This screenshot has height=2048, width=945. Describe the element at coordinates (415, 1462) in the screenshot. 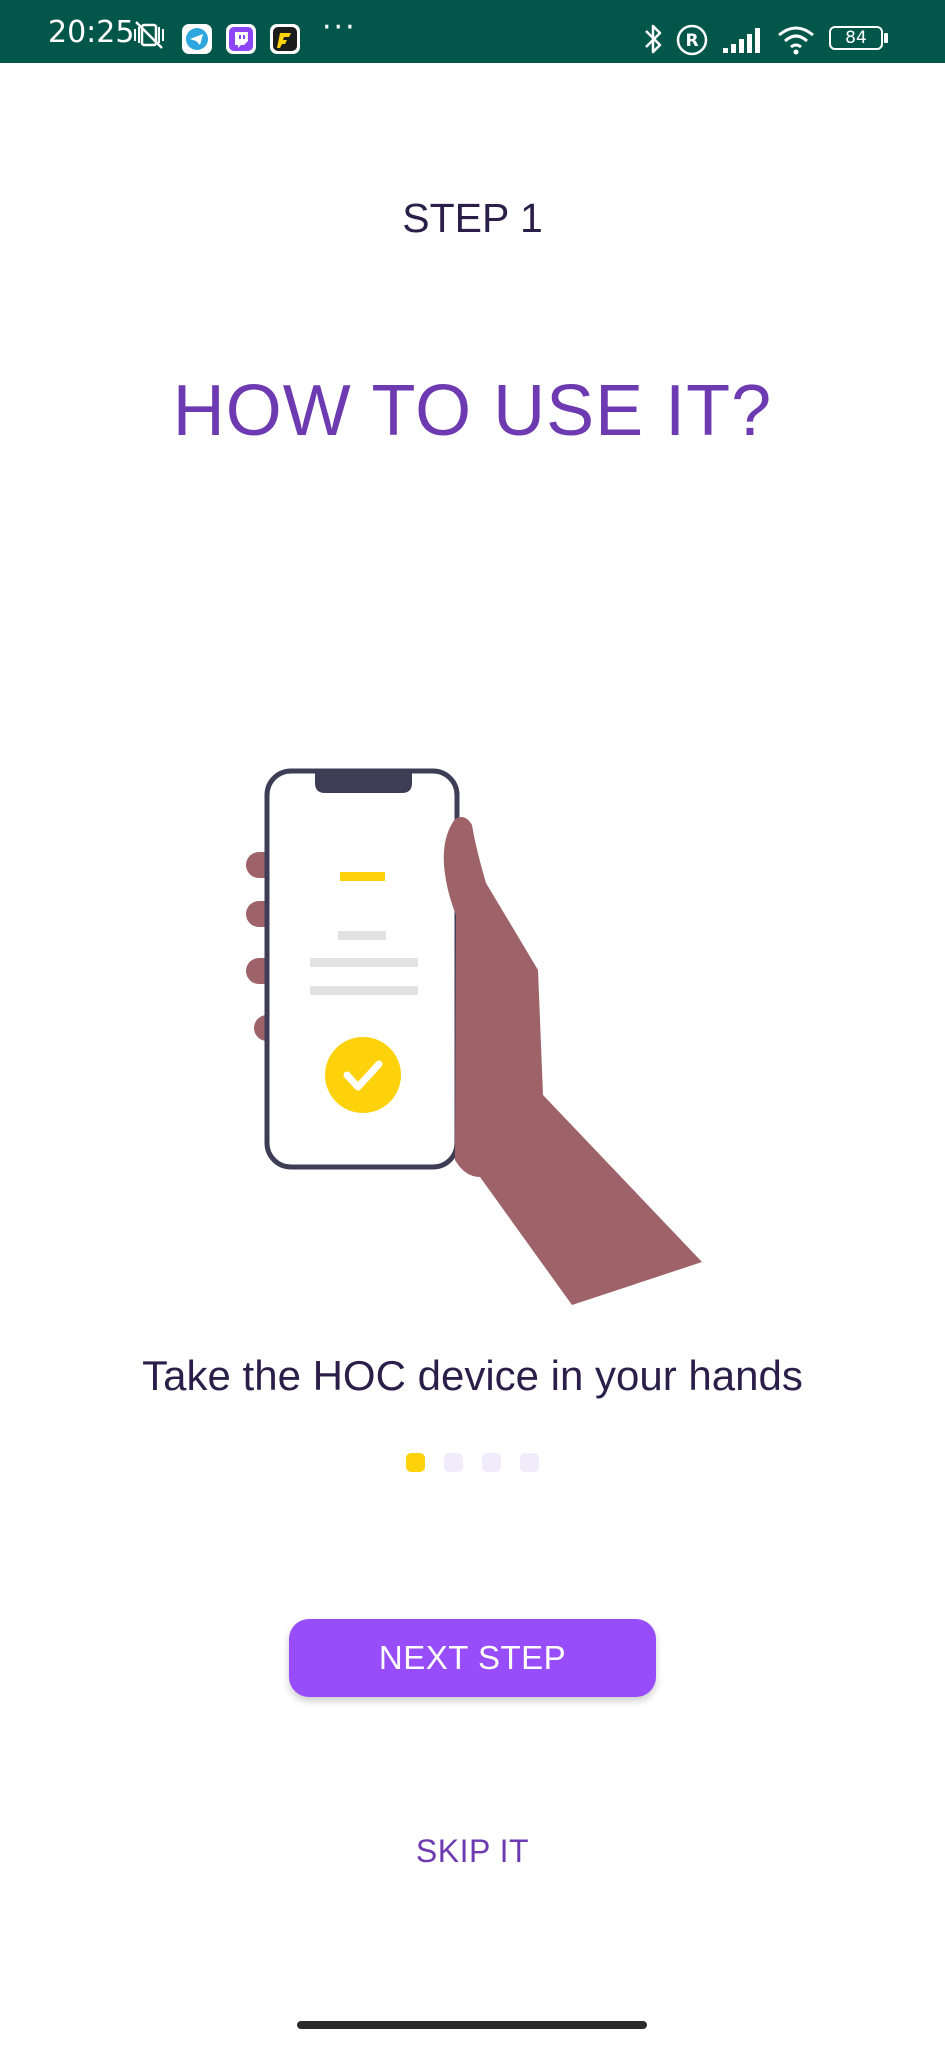

I see `page-dot-1-active` at that location.